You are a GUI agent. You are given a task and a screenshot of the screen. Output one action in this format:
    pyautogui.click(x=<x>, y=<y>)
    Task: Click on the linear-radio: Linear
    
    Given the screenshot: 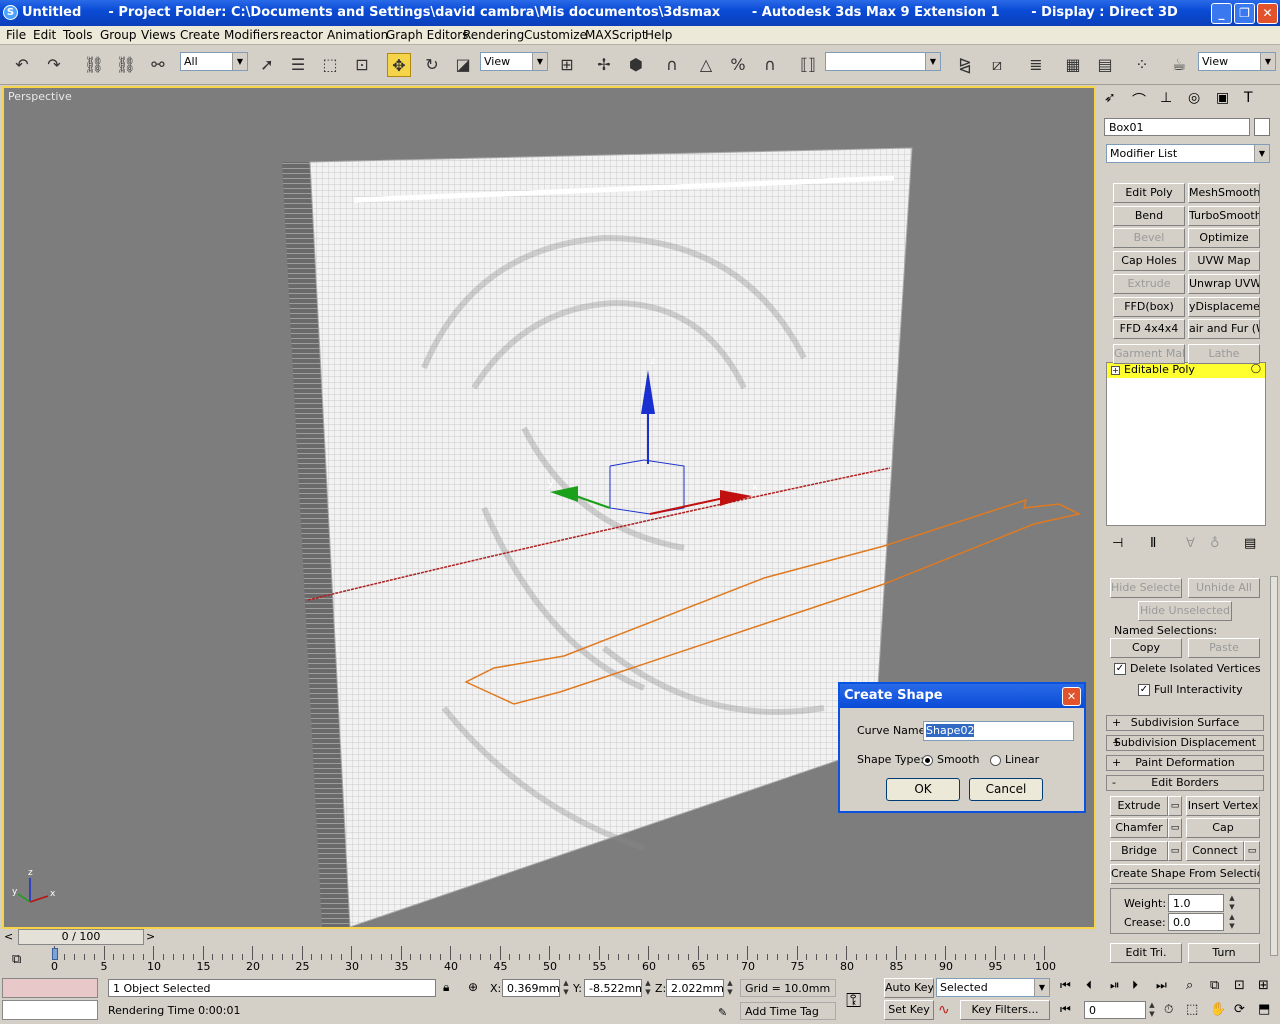 What is the action you would take?
    pyautogui.click(x=1014, y=759)
    